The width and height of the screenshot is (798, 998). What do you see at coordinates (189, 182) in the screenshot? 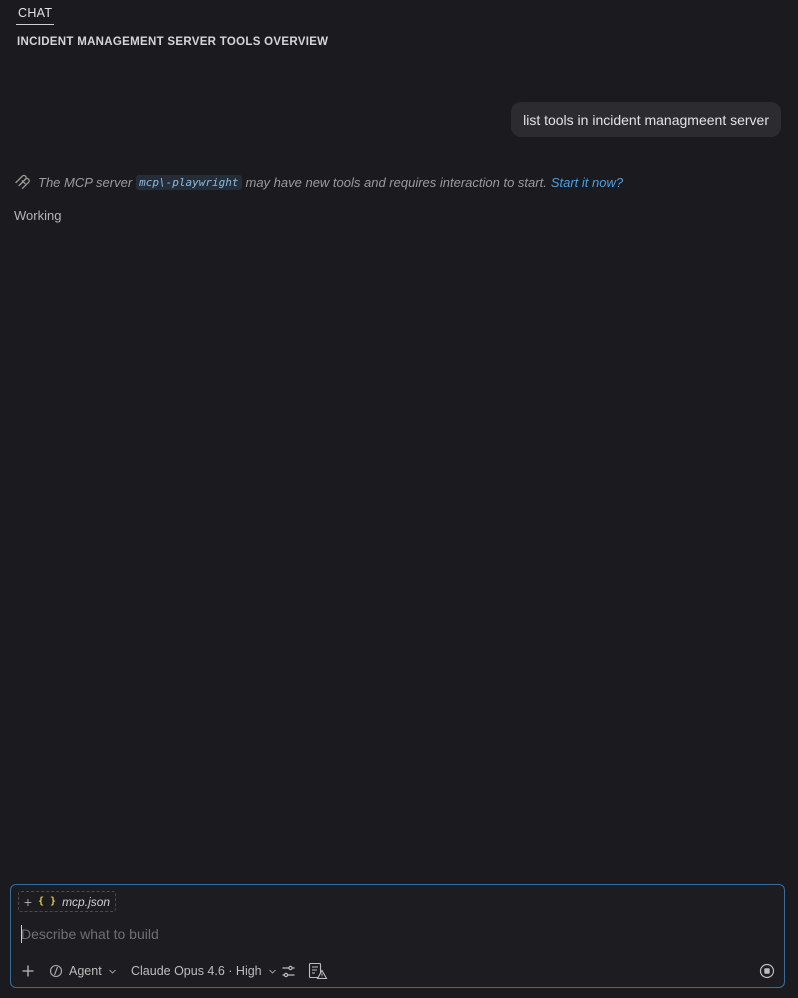
I see `server-name: mcp\-playwright` at bounding box center [189, 182].